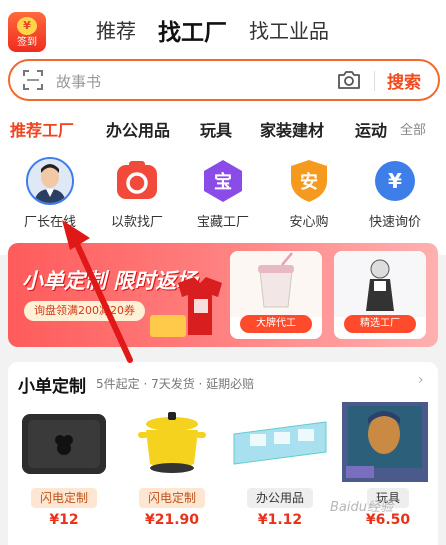 This screenshot has width=446, height=545. I want to click on annotation-arrow, so click(97, 291).